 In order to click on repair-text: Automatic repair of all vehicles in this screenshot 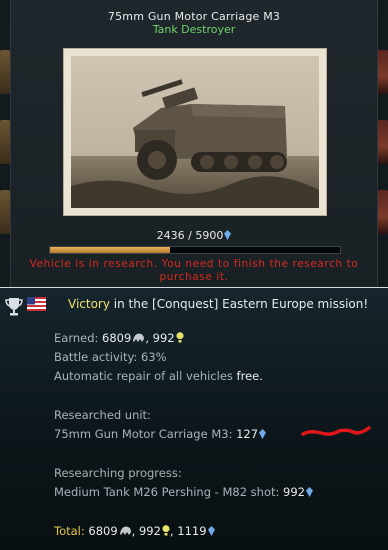, I will do `click(143, 376)`.